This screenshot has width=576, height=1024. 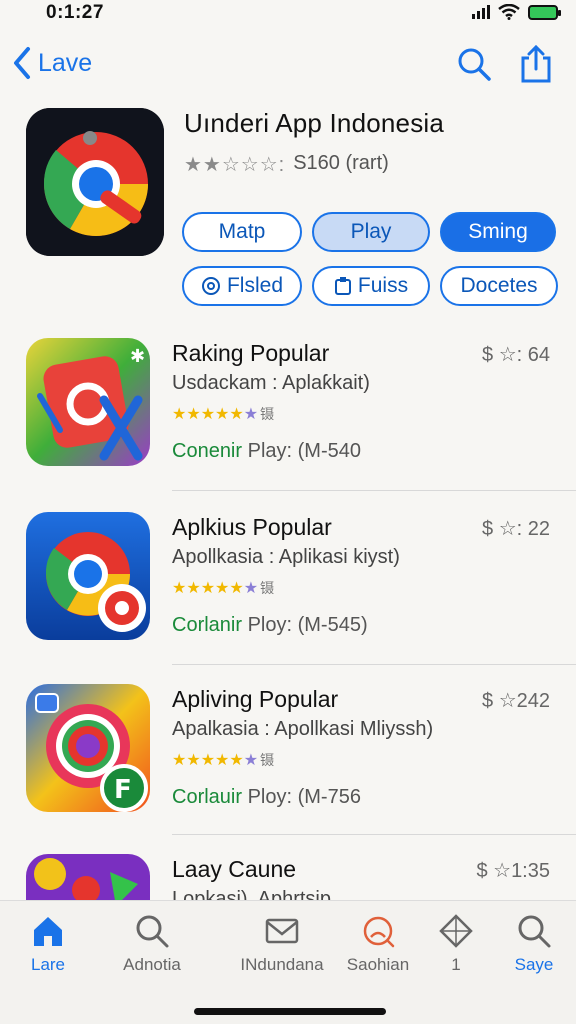 What do you see at coordinates (207, 797) in the screenshot?
I see `meta-green: Corlauir` at bounding box center [207, 797].